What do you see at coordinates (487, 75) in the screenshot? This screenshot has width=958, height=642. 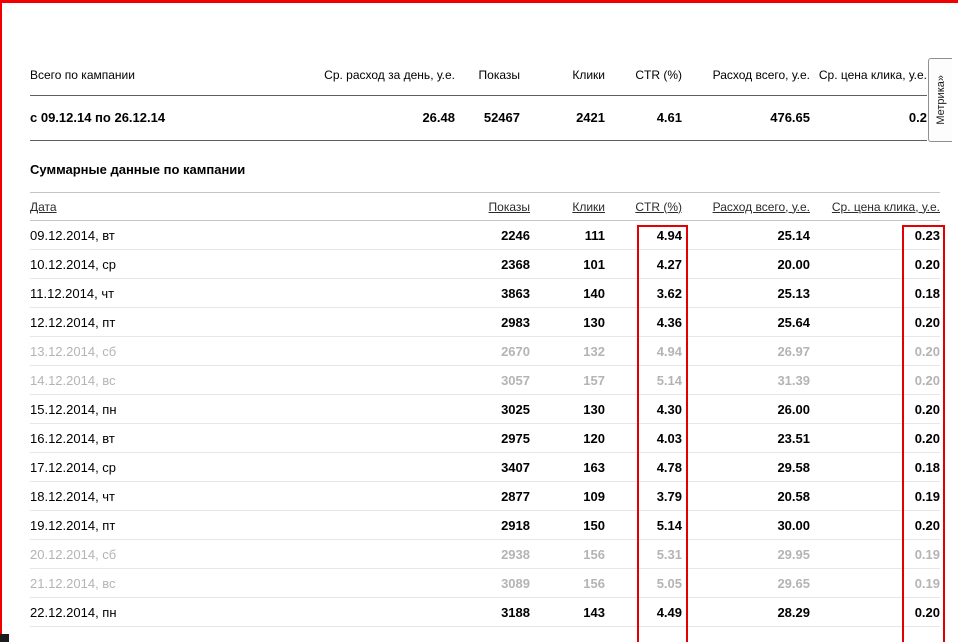 I see `summary-col-impressions: Показы` at bounding box center [487, 75].